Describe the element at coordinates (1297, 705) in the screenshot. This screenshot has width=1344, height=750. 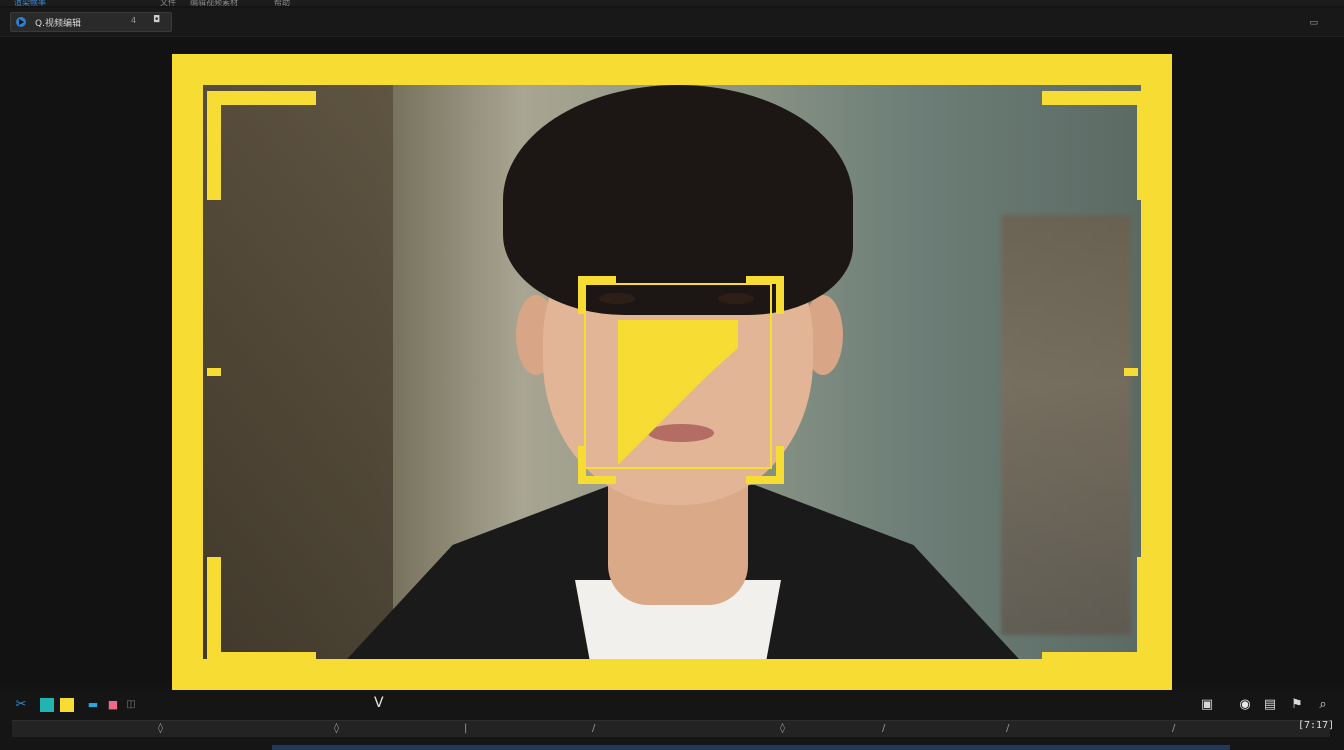
I see `flag-icon: ⚑` at that location.